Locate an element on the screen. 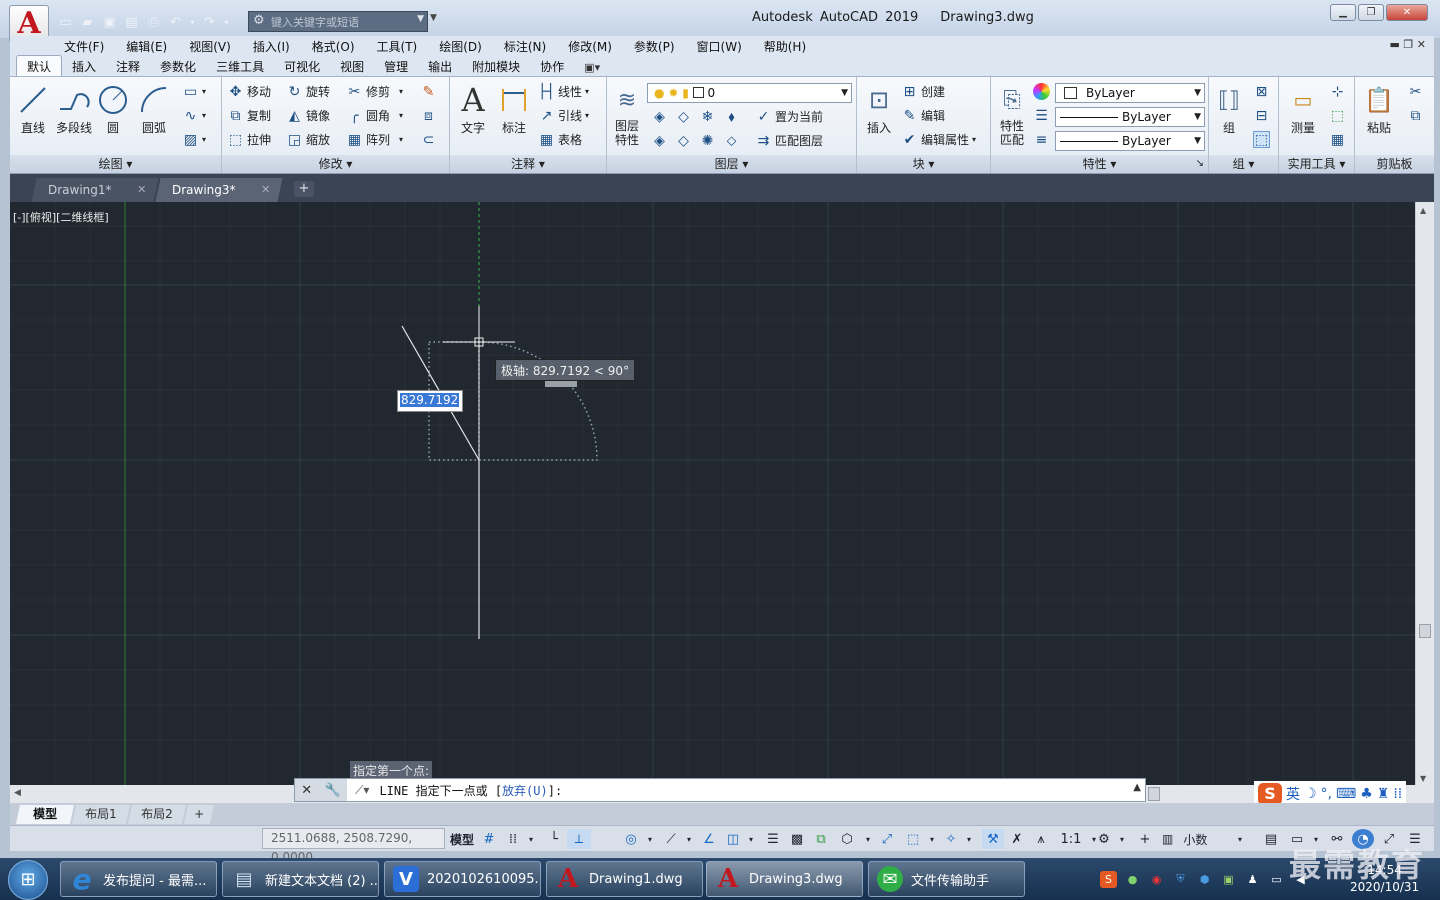 Image resolution: width=1440 pixels, height=900 pixels. selection-filter-icon: ⬚ is located at coordinates (913, 839).